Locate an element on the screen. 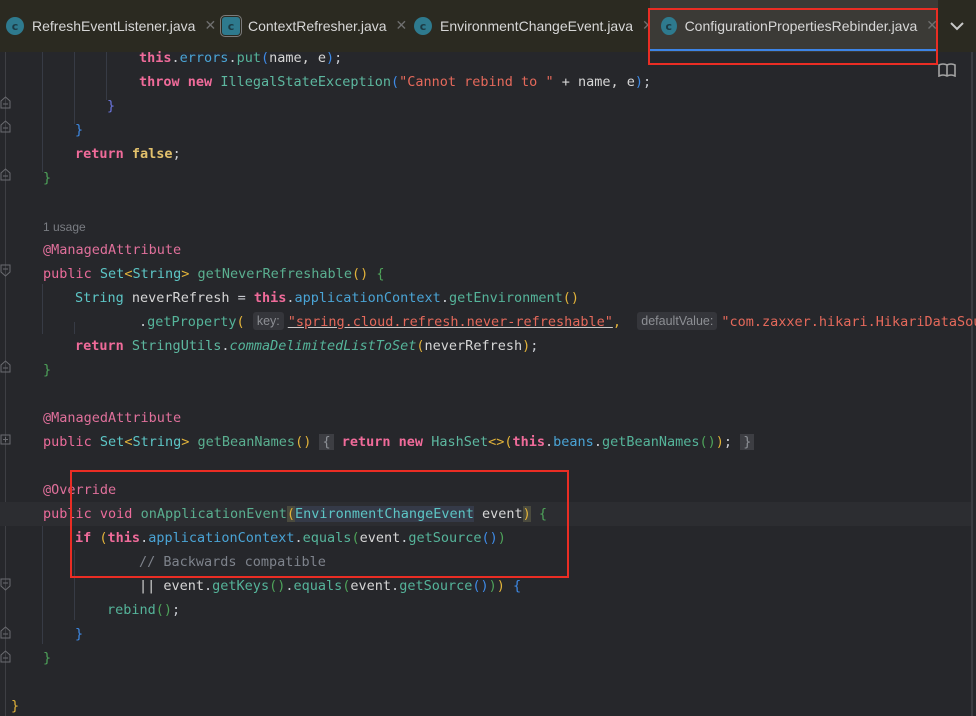  usage-hint: 1 usage is located at coordinates (64, 227).